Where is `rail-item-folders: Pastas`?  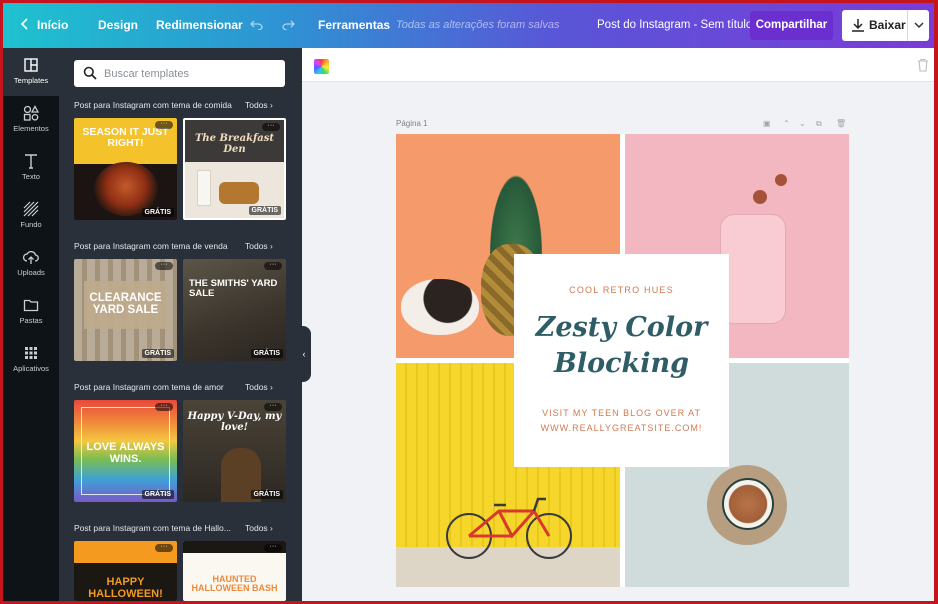 rail-item-folders: Pastas is located at coordinates (31, 312).